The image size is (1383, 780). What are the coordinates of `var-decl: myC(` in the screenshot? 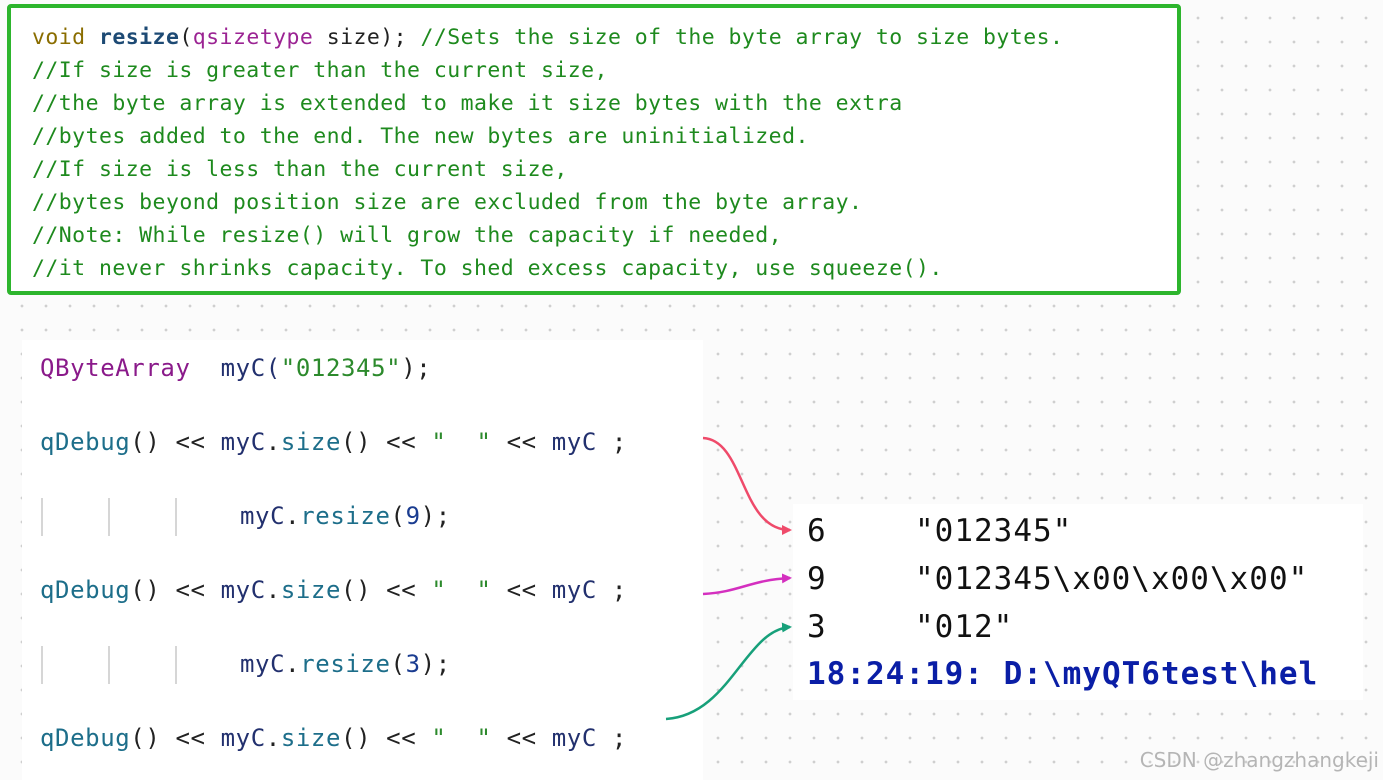 It's located at (235, 368).